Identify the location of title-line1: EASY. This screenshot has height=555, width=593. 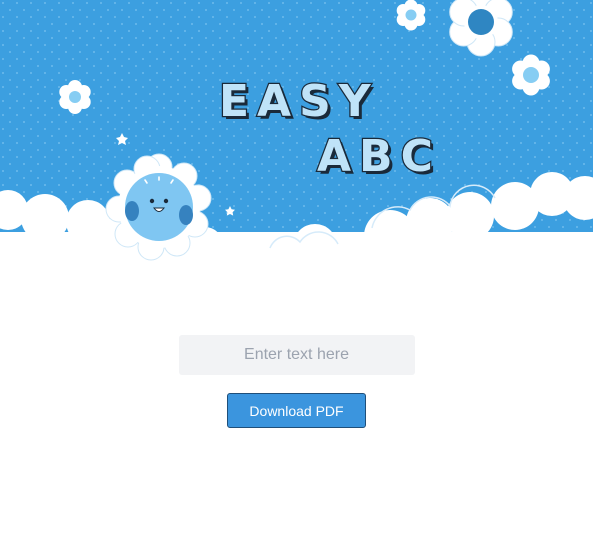
(299, 101).